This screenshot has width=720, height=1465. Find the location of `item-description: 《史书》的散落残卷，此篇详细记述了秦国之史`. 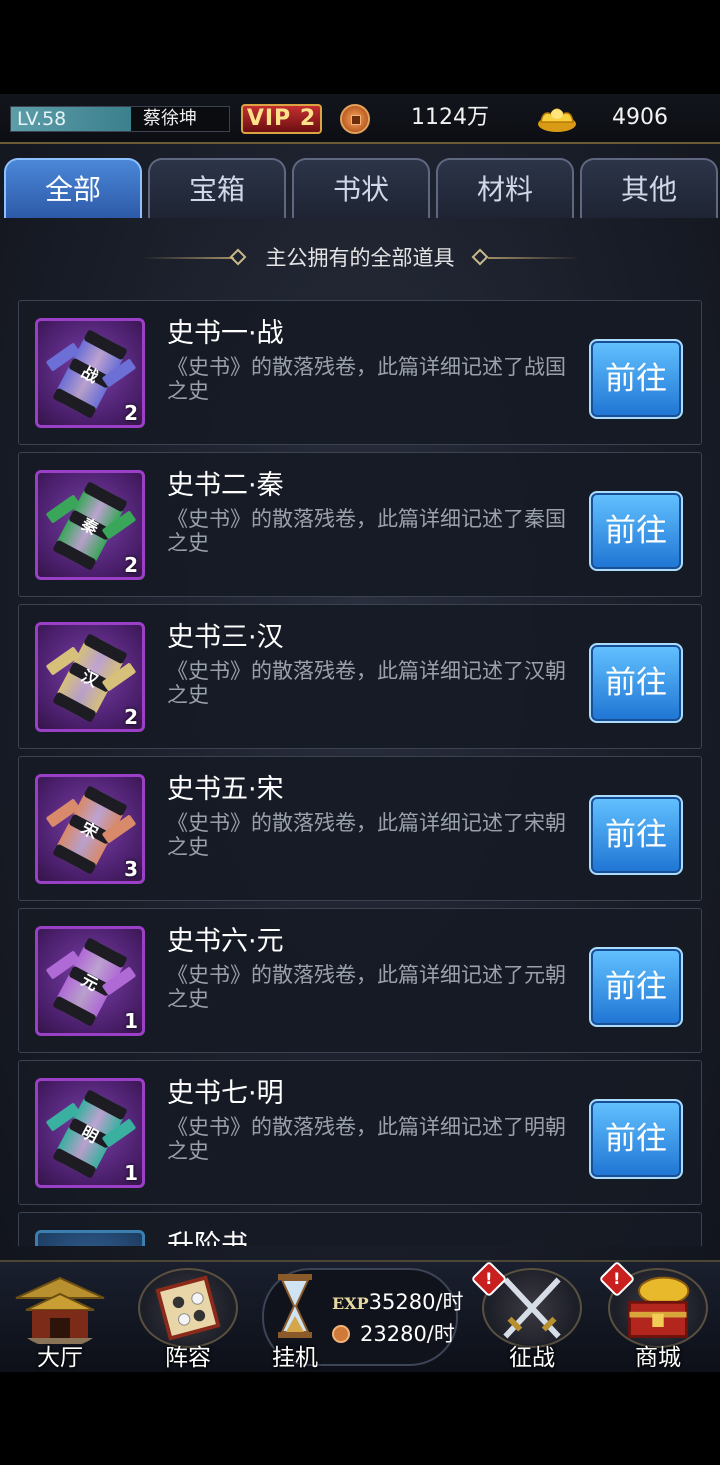

item-description: 《史书》的散落残卷，此篇详细记述了秦国之史 is located at coordinates (366, 531).